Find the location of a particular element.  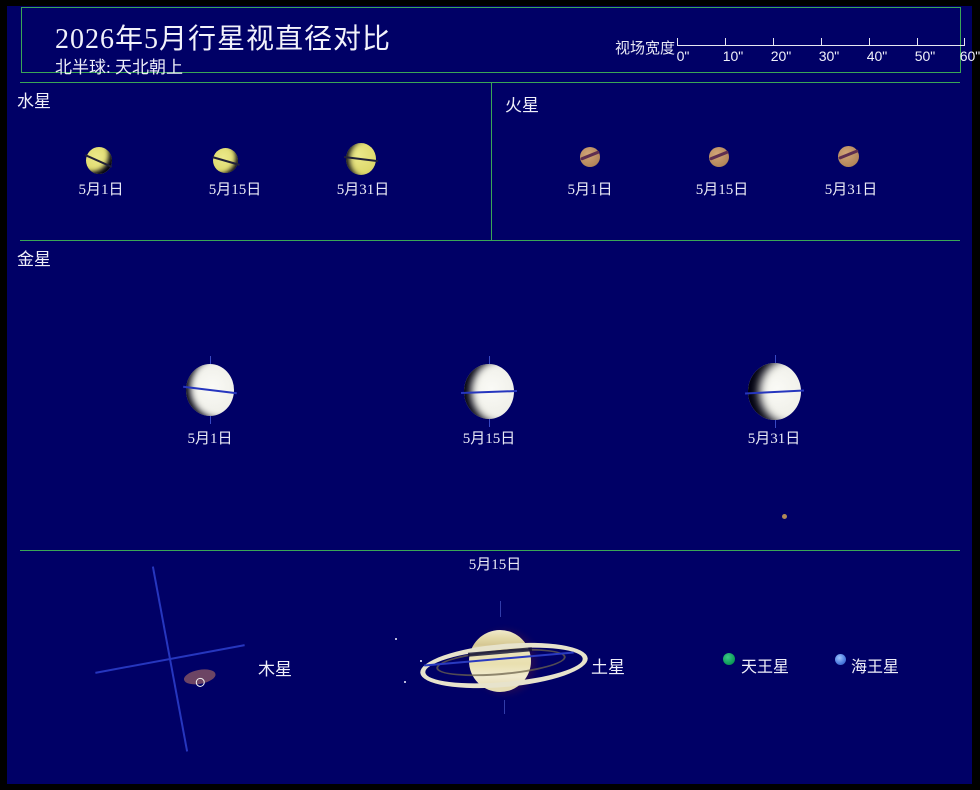

ruler-tick-label: 10" is located at coordinates (733, 56).